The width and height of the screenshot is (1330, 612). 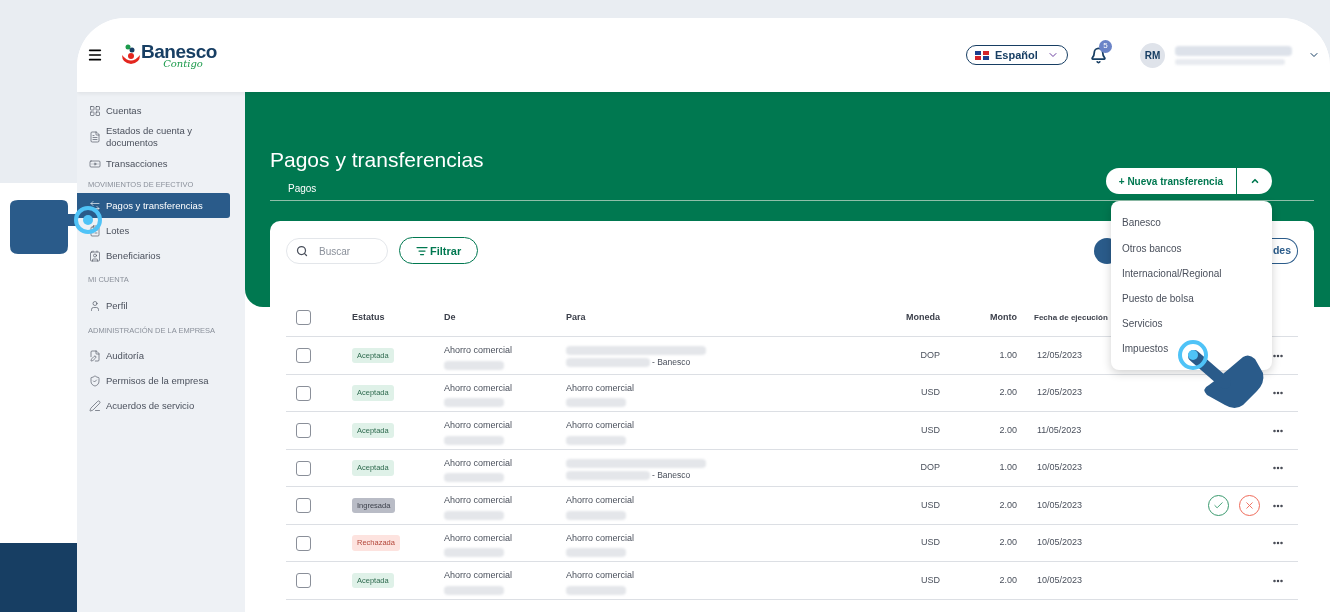 What do you see at coordinates (153, 206) in the screenshot?
I see `sidebar-item: Pagos y transferencias` at bounding box center [153, 206].